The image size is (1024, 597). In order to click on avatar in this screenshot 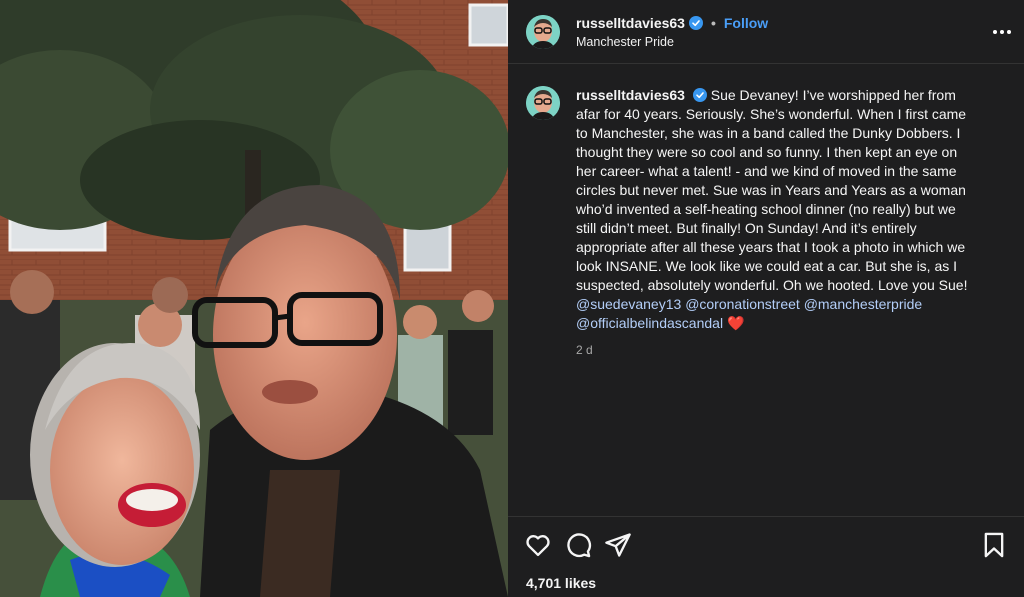, I will do `click(543, 31)`.